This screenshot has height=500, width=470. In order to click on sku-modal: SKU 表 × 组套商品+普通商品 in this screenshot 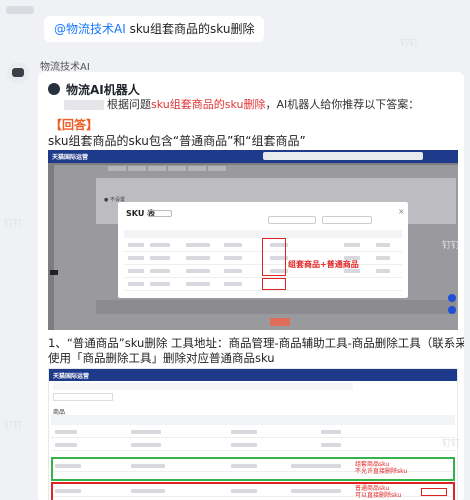, I will do `click(263, 250)`.